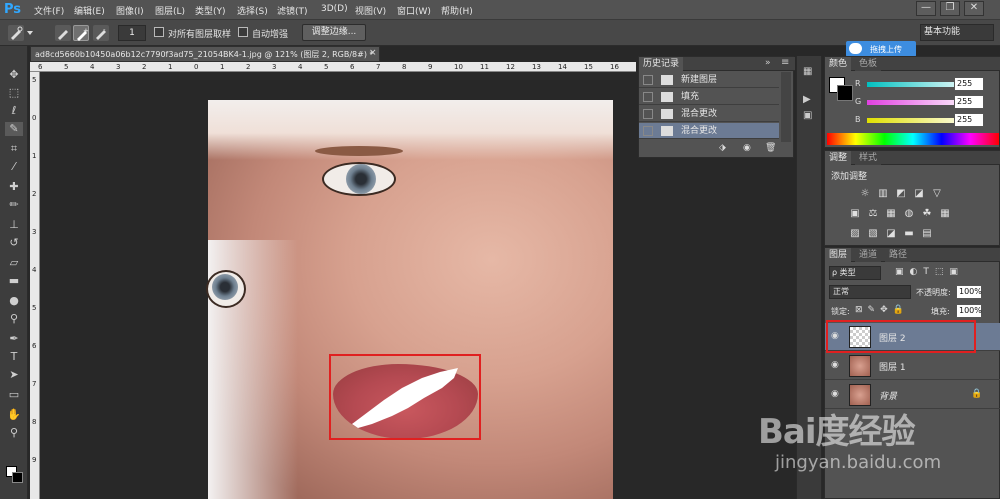 The height and width of the screenshot is (499, 1000). Describe the element at coordinates (868, 158) in the screenshot. I see `tab-styles: 样式` at that location.